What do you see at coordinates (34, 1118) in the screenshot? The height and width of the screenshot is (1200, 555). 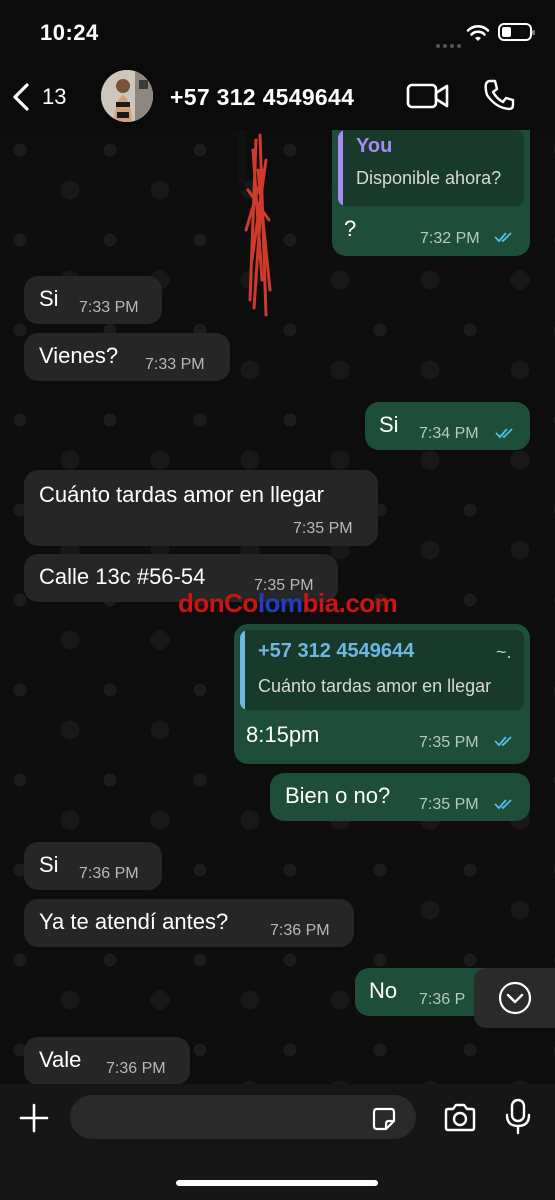 I see `plus-icon` at bounding box center [34, 1118].